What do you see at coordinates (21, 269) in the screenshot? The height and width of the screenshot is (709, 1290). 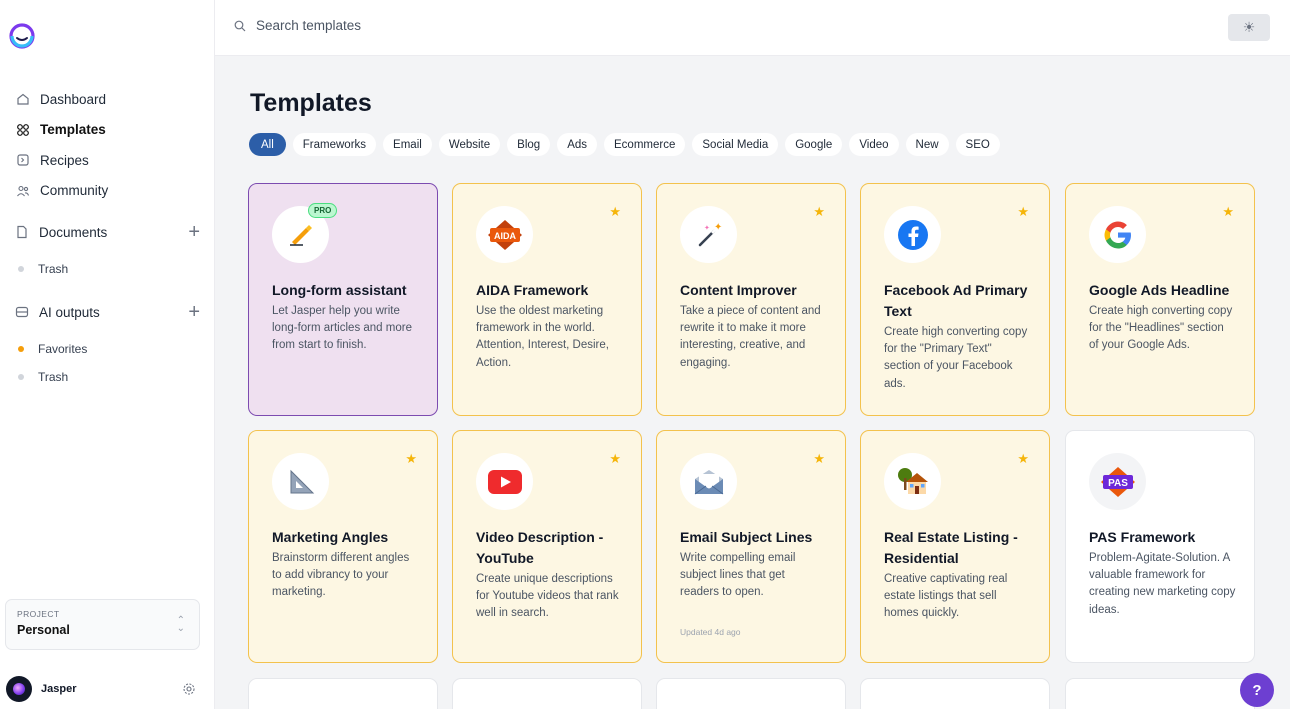 I see `trash-dot-icon` at bounding box center [21, 269].